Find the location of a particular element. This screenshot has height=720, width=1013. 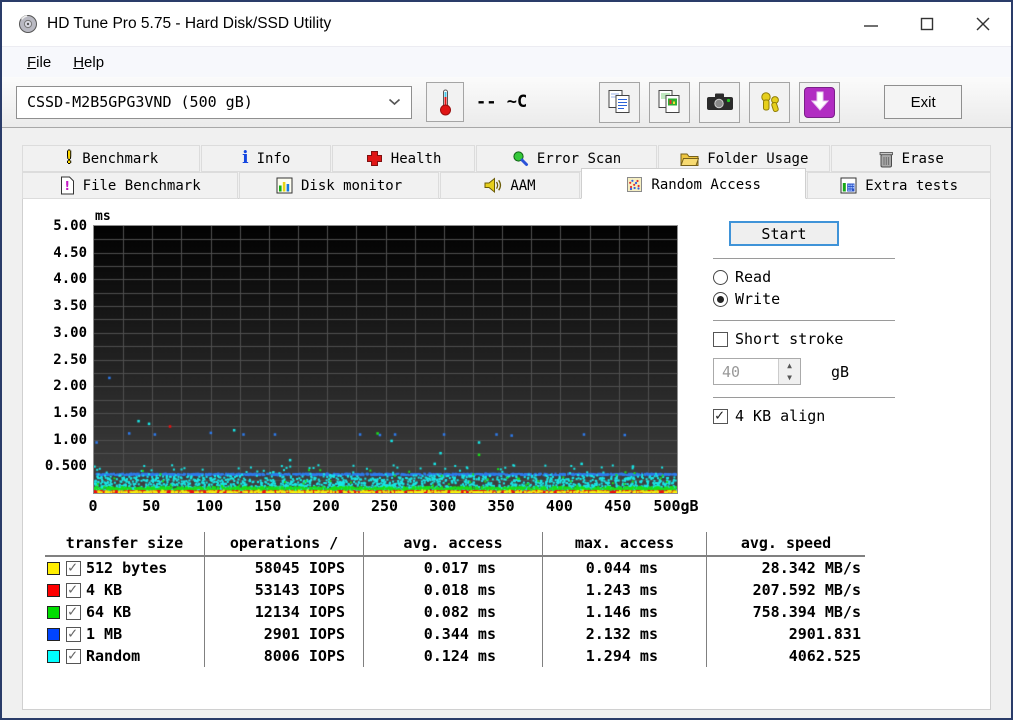

align-checkbox is located at coordinates (720, 415).